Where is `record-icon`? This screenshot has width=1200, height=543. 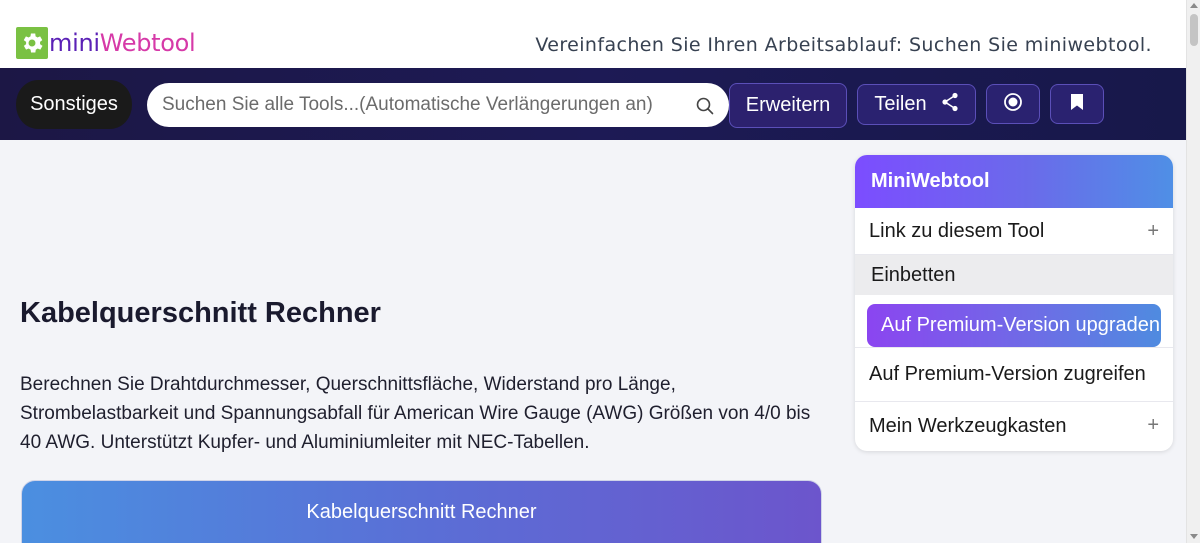
record-icon is located at coordinates (1013, 104).